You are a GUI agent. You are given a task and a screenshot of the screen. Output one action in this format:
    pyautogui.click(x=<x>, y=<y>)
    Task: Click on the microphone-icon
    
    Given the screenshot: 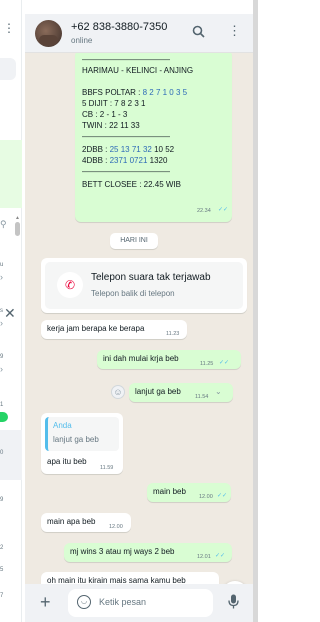 What is the action you would take?
    pyautogui.click(x=233, y=603)
    